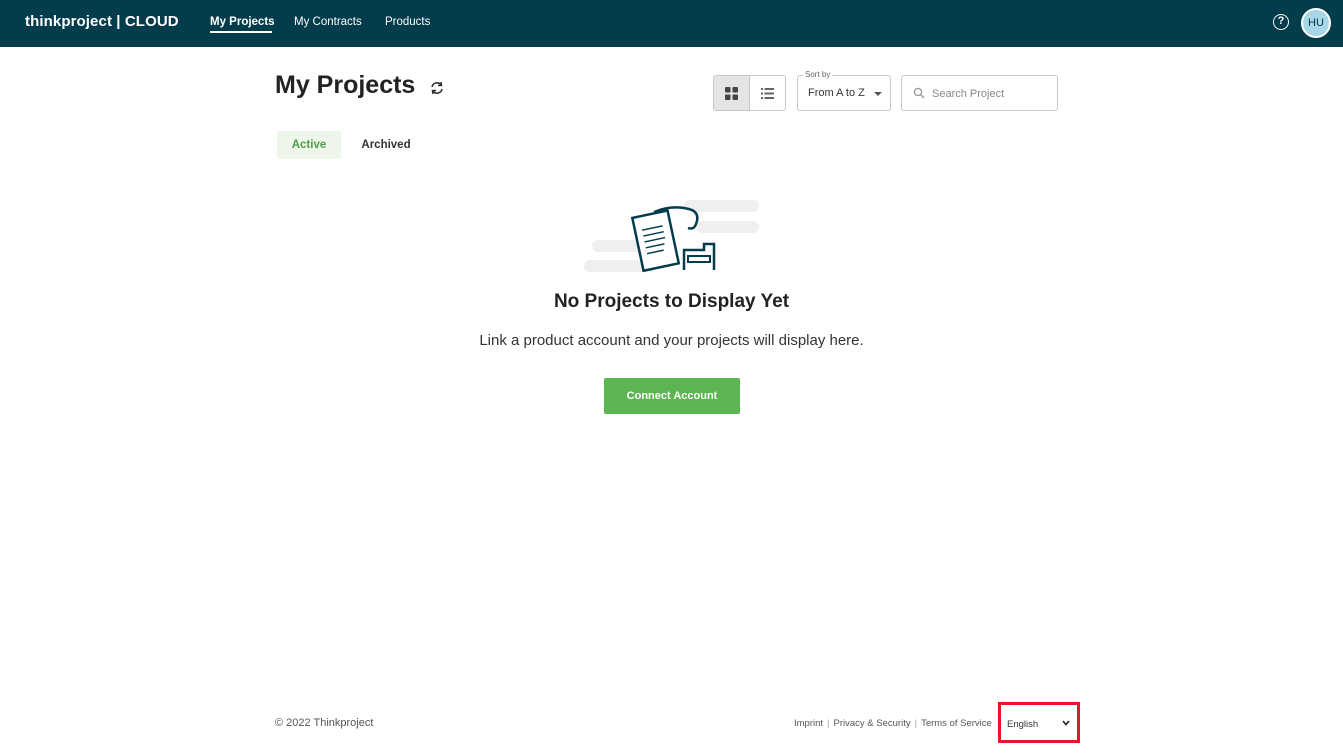 The height and width of the screenshot is (753, 1343). Describe the element at coordinates (1066, 723) in the screenshot. I see `chevron-down-icon` at that location.